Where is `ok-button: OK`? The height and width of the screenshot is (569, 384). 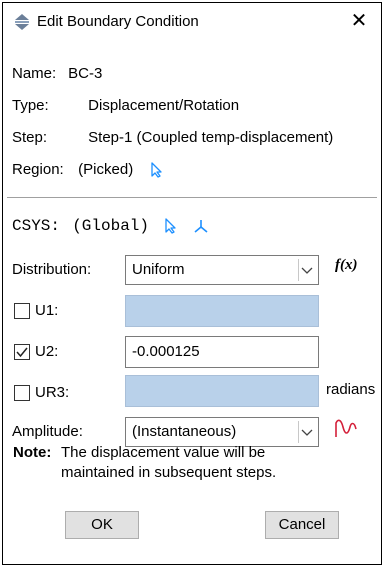 ok-button: OK is located at coordinates (102, 525).